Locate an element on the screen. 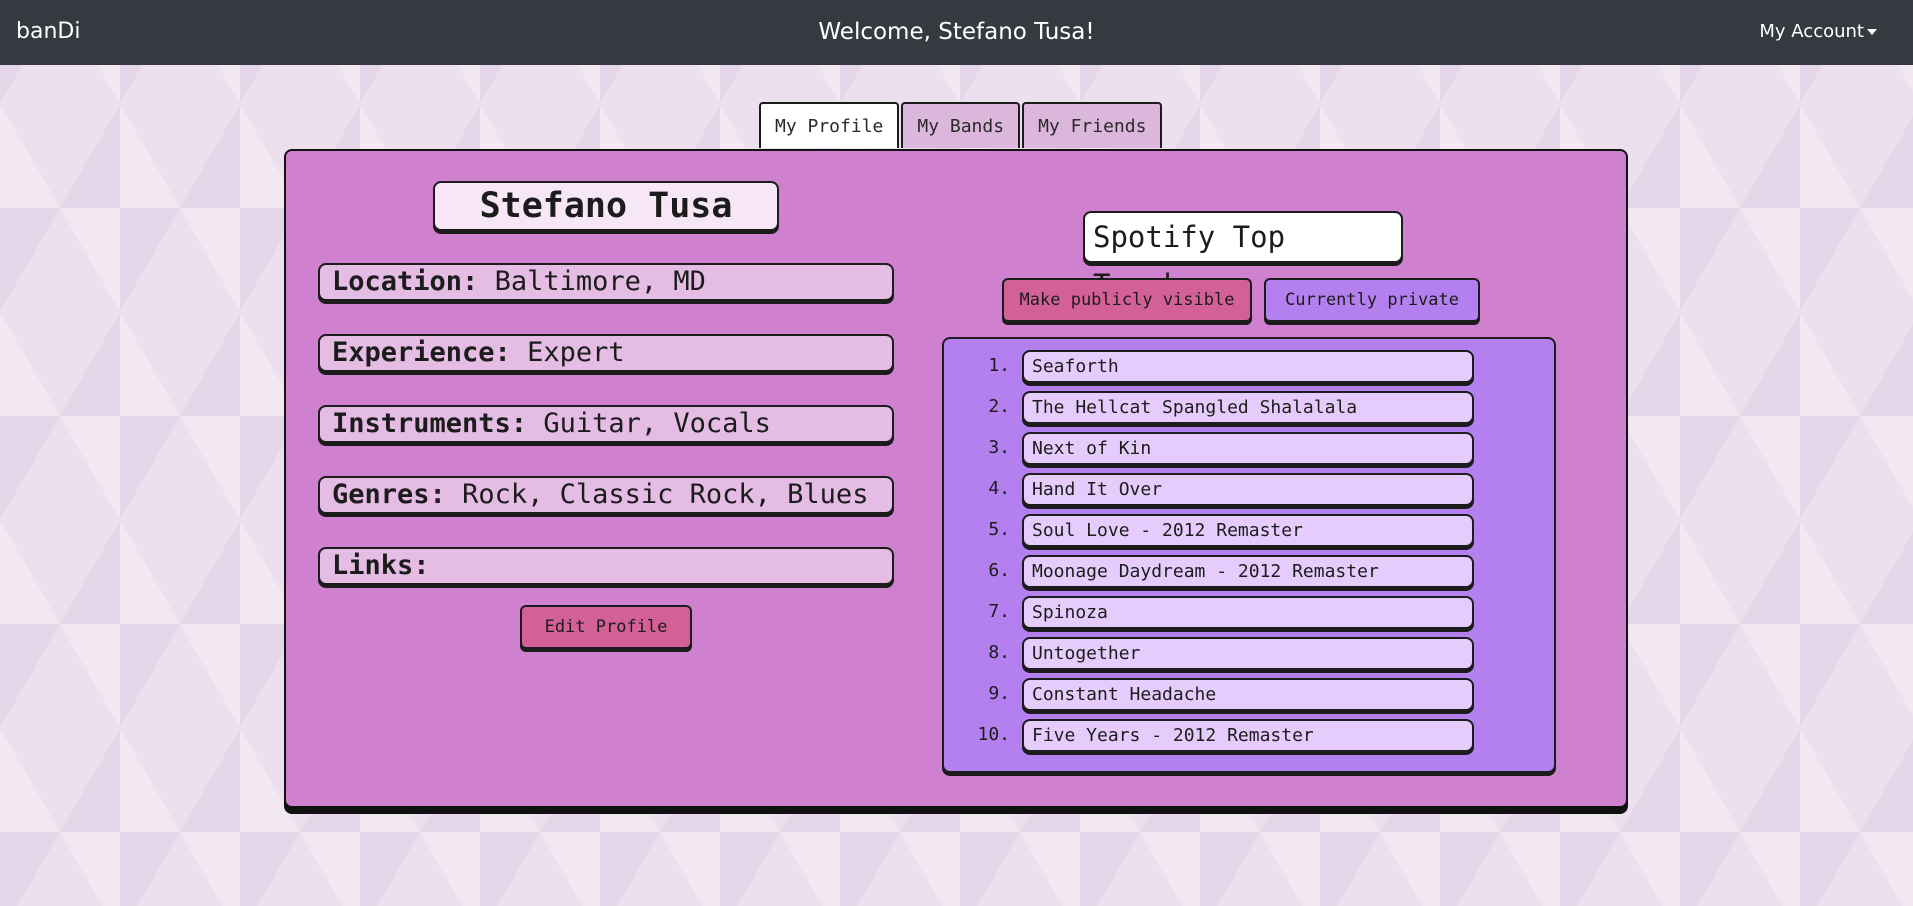 The width and height of the screenshot is (1913, 906). experience-field: Experience: Expert is located at coordinates (606, 353).